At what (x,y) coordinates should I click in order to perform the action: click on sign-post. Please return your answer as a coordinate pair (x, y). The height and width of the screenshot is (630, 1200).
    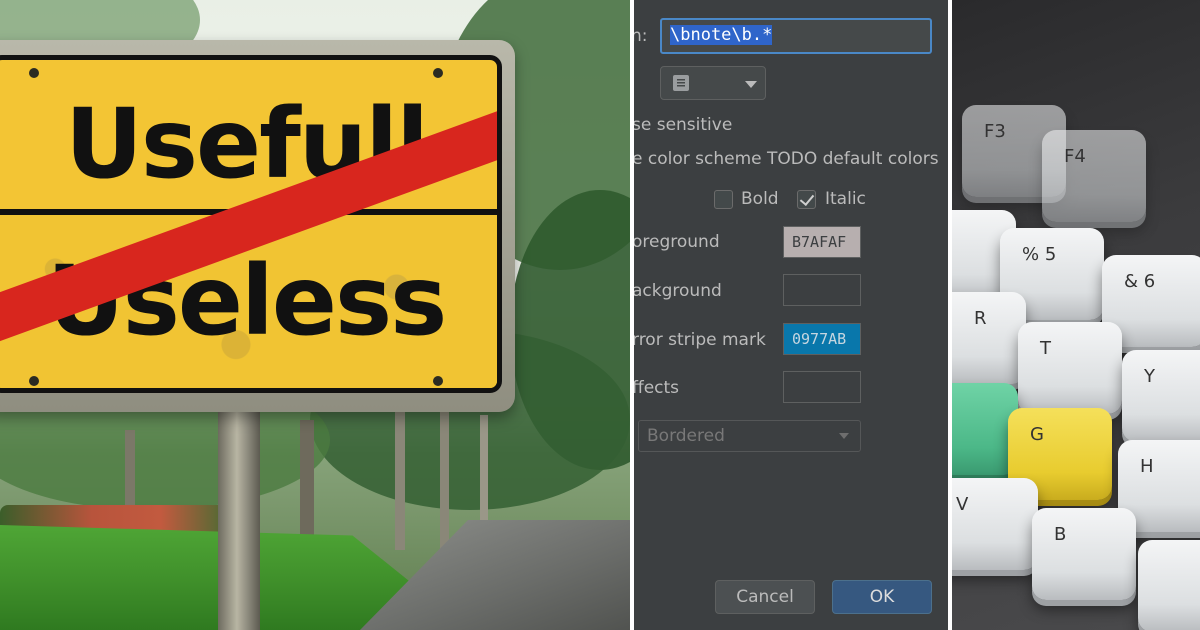
    Looking at the image, I should click on (239, 512).